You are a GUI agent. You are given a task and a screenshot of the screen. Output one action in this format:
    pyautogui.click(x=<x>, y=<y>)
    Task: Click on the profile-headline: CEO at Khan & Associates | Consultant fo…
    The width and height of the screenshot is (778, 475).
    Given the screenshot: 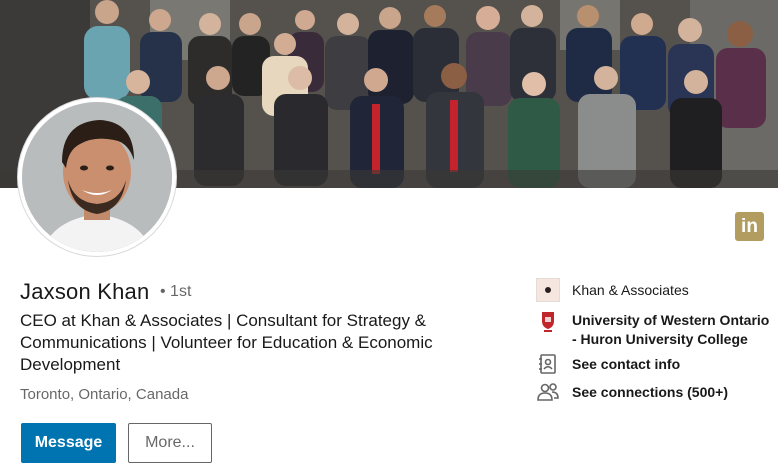 What is the action you would take?
    pyautogui.click(x=226, y=342)
    